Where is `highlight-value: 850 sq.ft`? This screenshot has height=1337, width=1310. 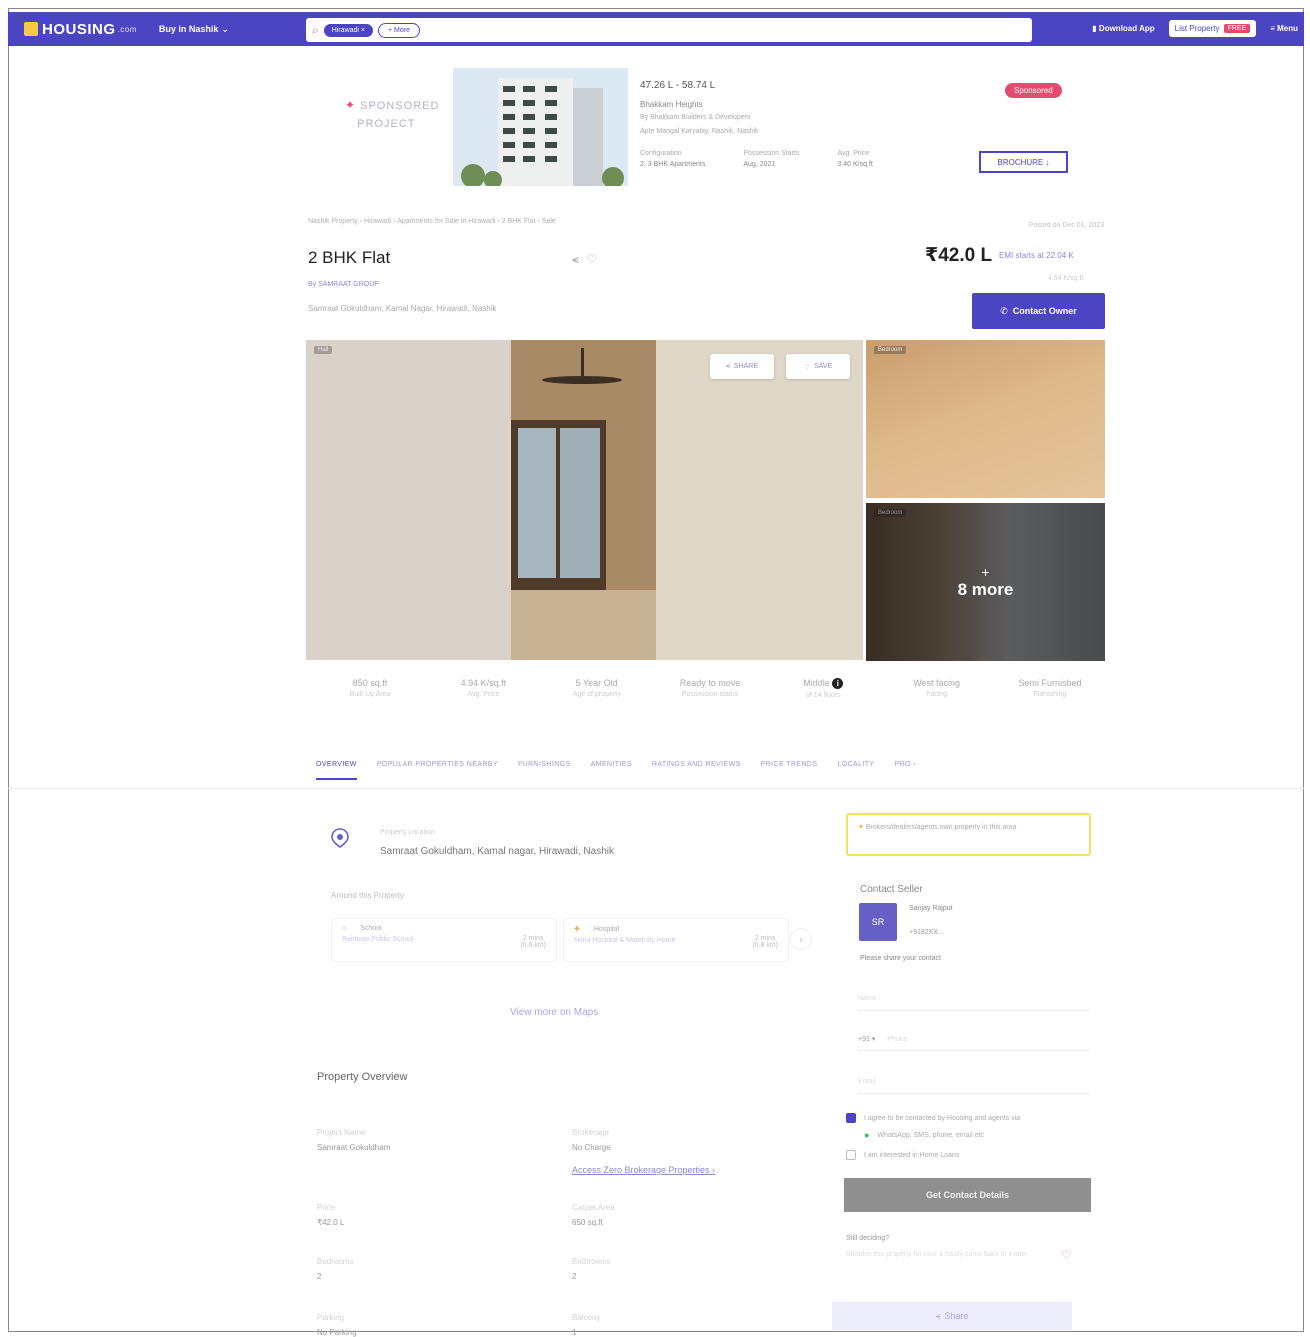
highlight-value: 850 sq.ft is located at coordinates (370, 683).